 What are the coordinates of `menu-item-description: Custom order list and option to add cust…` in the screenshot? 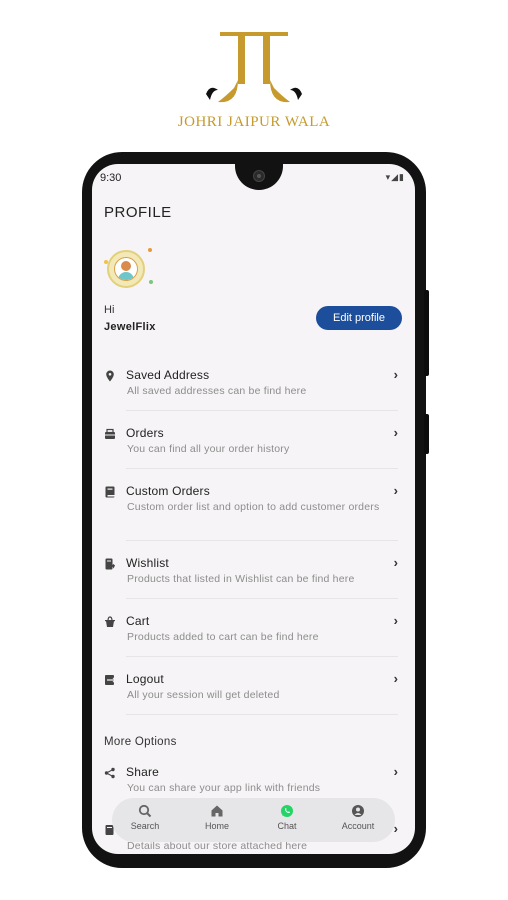 It's located at (253, 507).